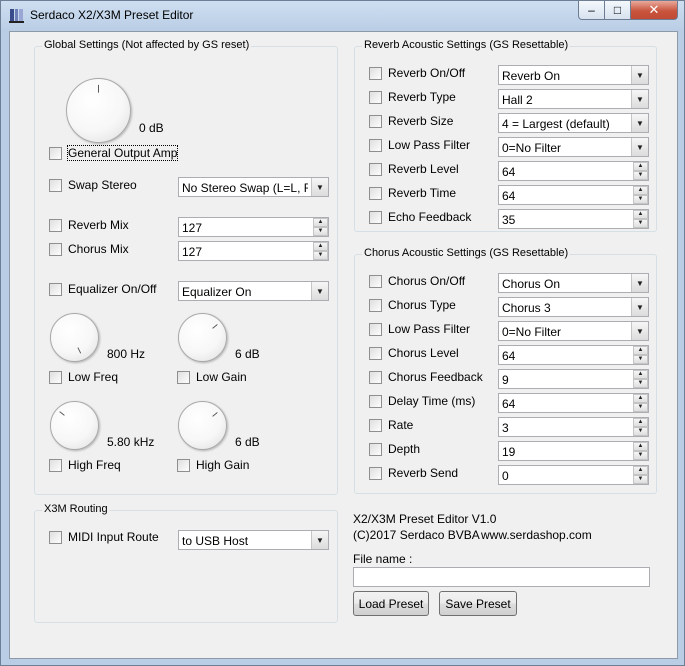  Describe the element at coordinates (375, 473) in the screenshot. I see `chorus-reverb-send-checkbox` at that location.